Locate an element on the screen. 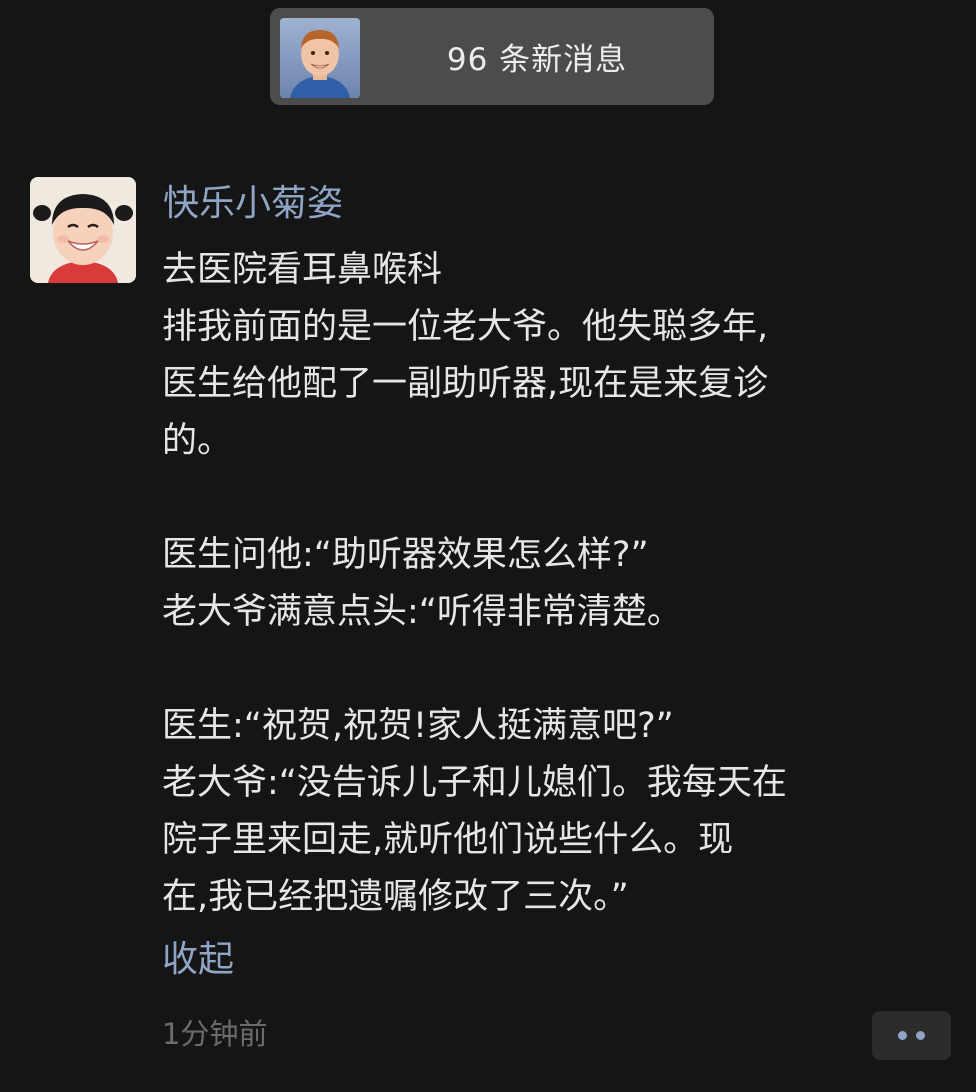 The width and height of the screenshot is (976, 1092). post-line: 医生给他配了一副助听器,现在是来复诊 is located at coordinates (465, 384).